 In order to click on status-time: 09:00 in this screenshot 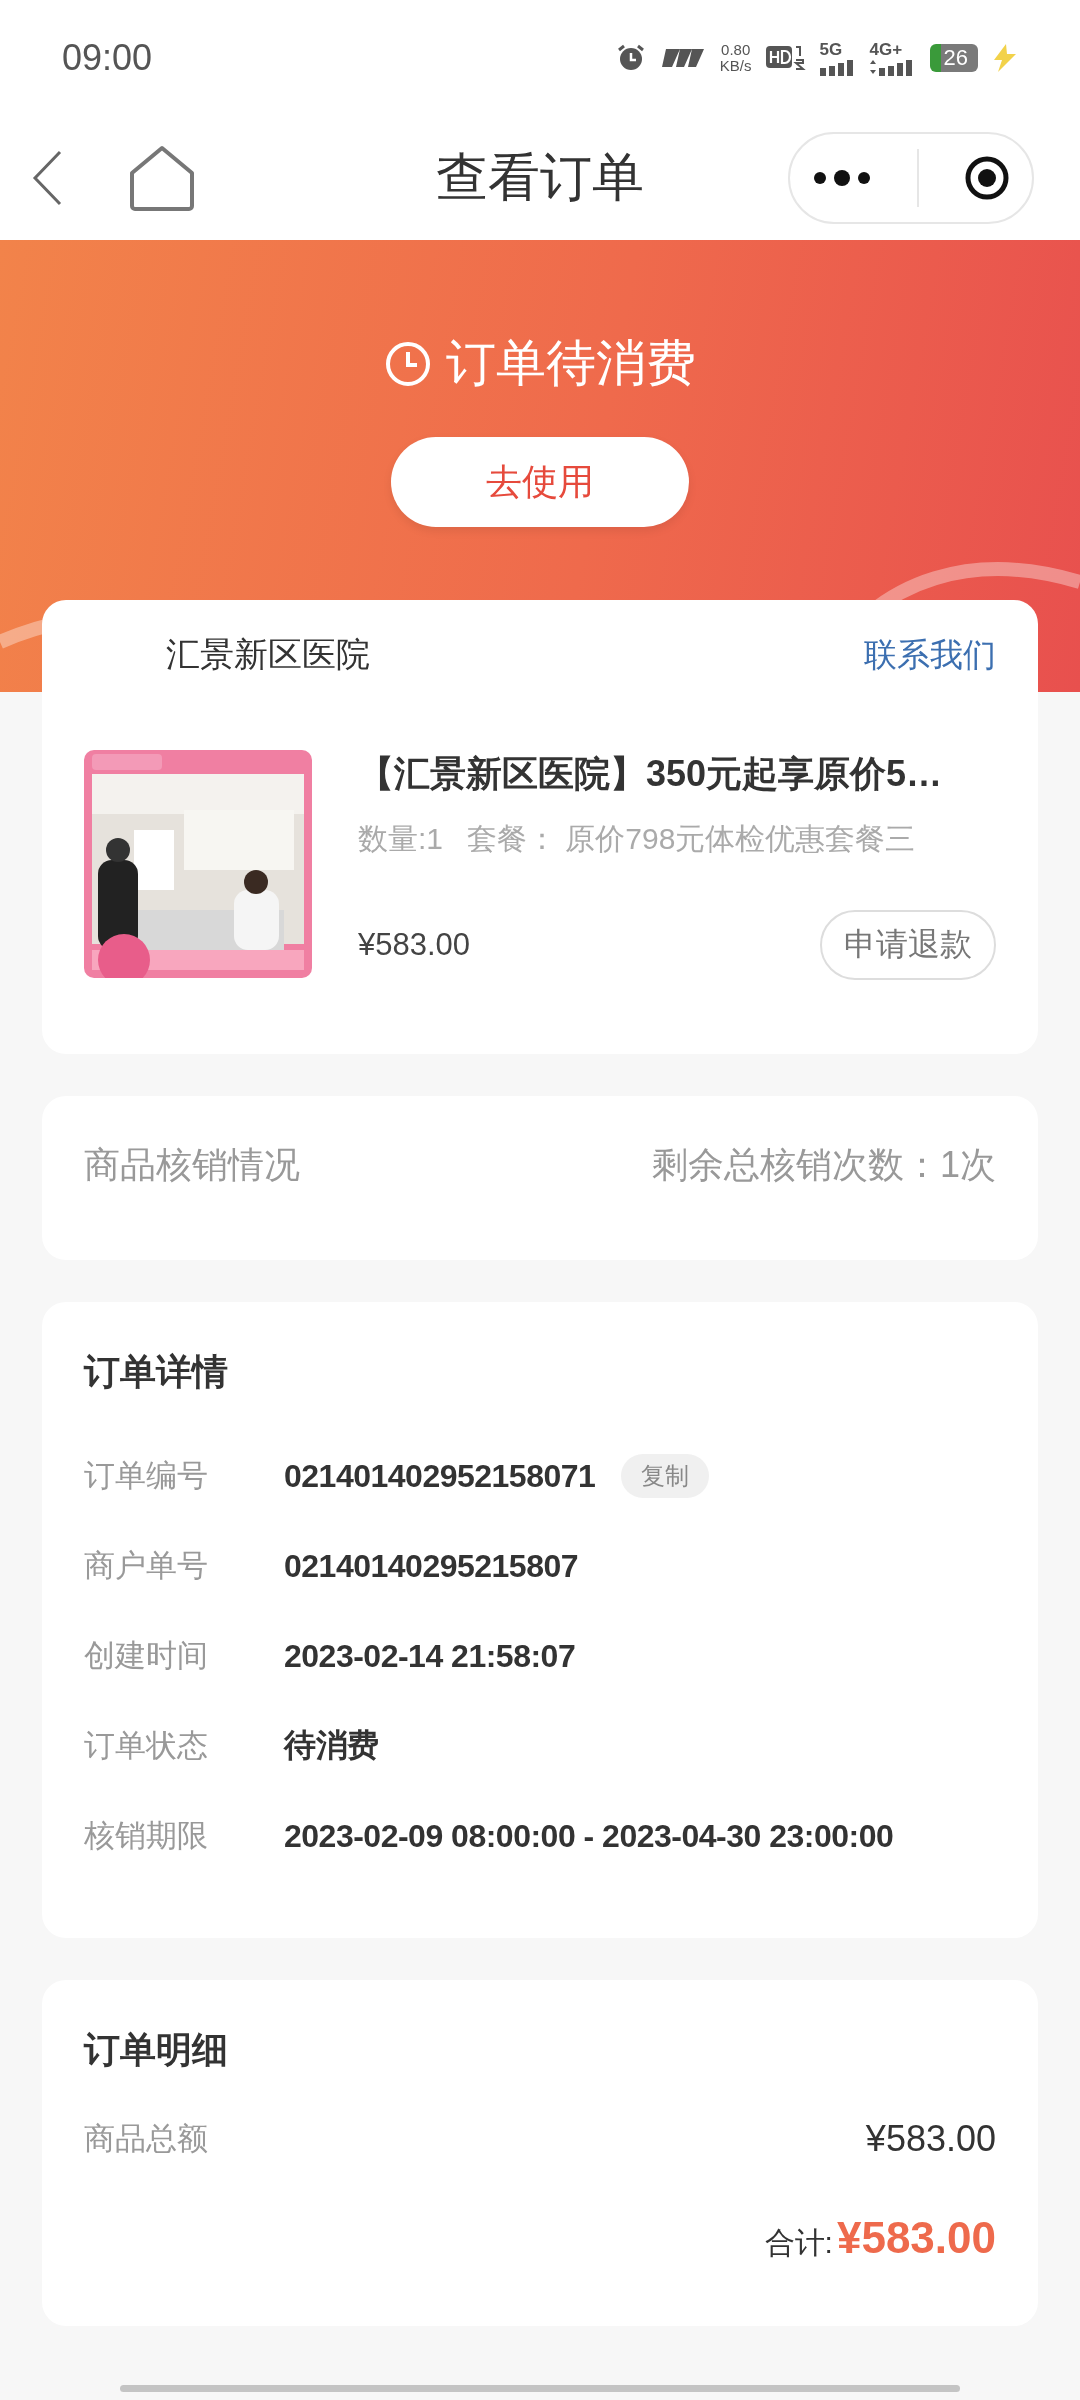, I will do `click(107, 58)`.